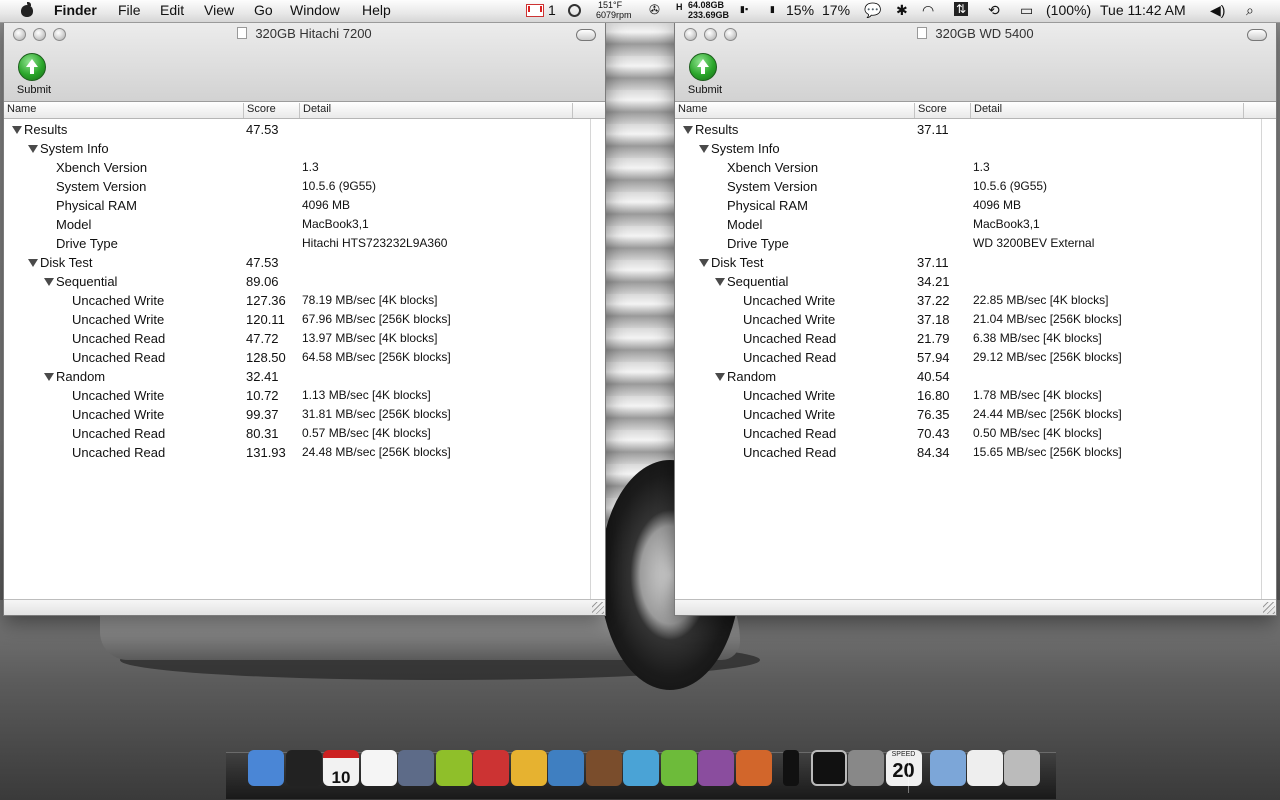 The width and height of the screenshot is (1280, 800). Describe the element at coordinates (903, 768) in the screenshot. I see `speed-icon: SPEED 20` at that location.